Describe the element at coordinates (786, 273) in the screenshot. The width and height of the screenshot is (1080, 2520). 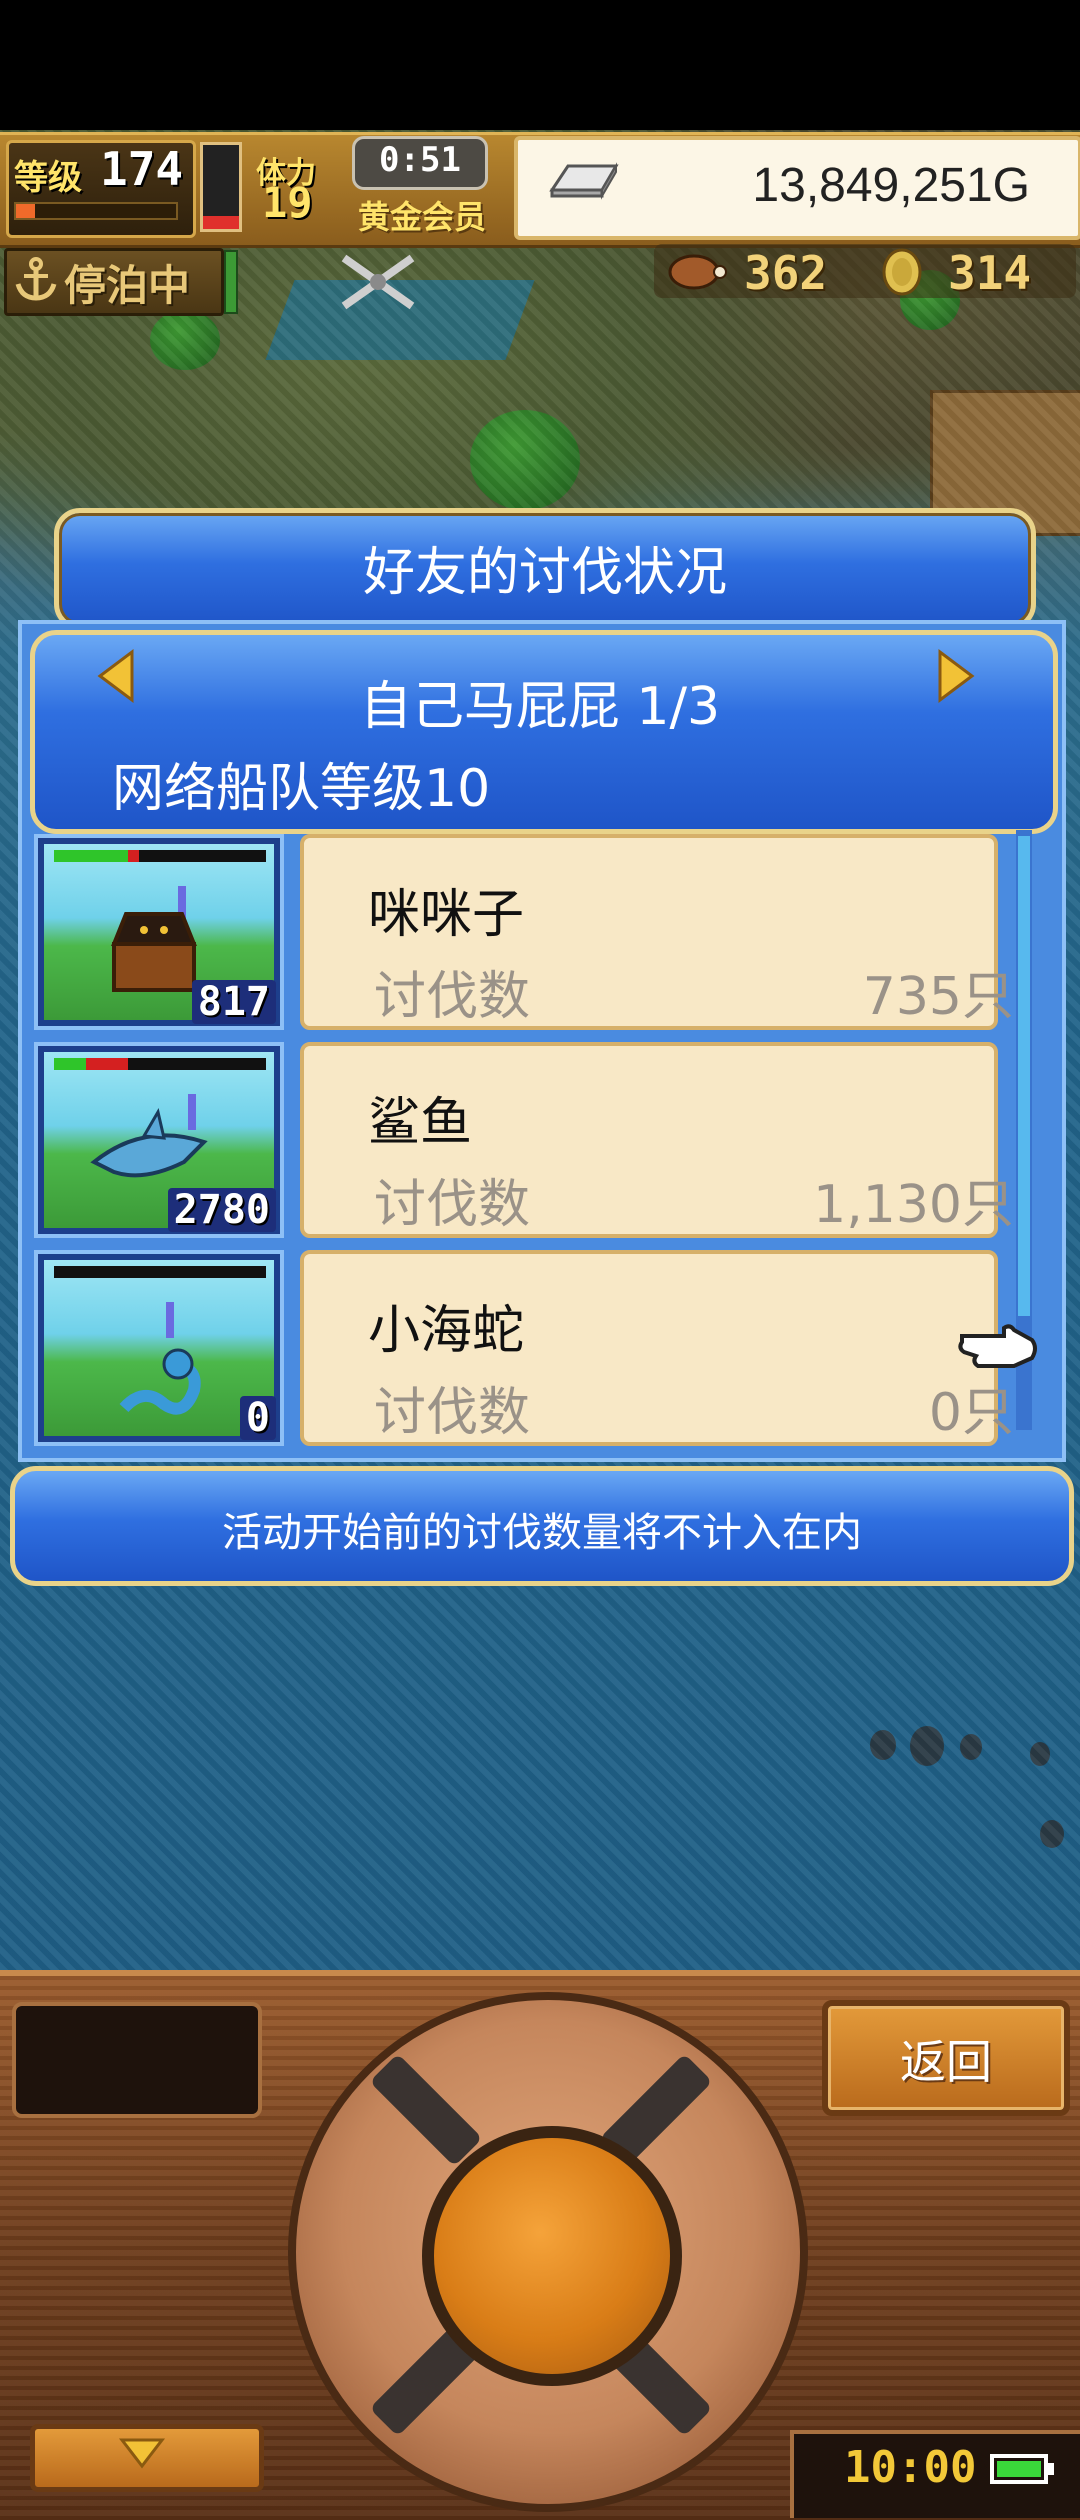
I see `food-count: 362` at that location.